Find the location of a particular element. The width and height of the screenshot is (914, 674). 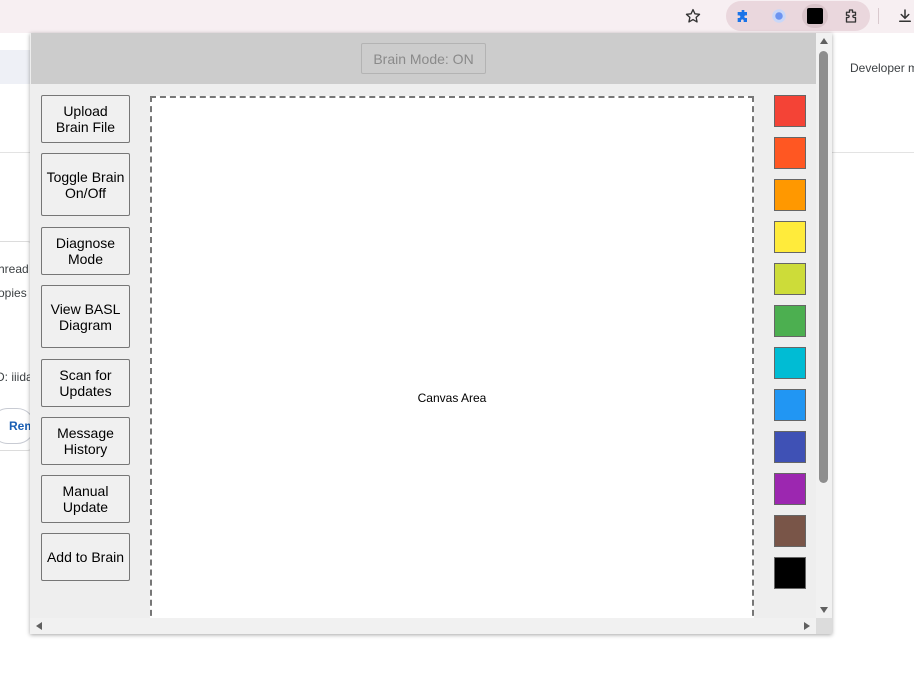

black-square-extension-icon is located at coordinates (815, 16).